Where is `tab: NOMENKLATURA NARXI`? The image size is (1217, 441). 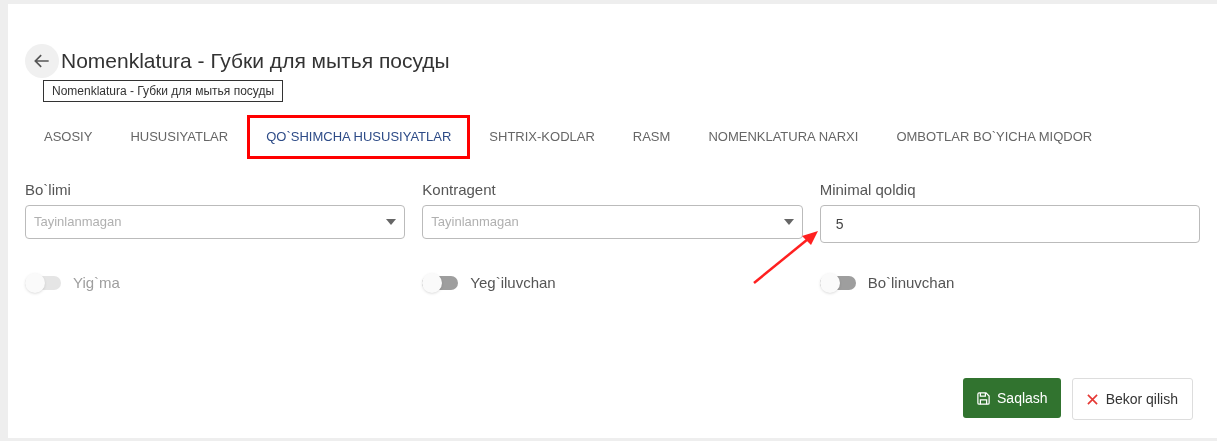
tab: NOMENKLATURA NARXI is located at coordinates (783, 137).